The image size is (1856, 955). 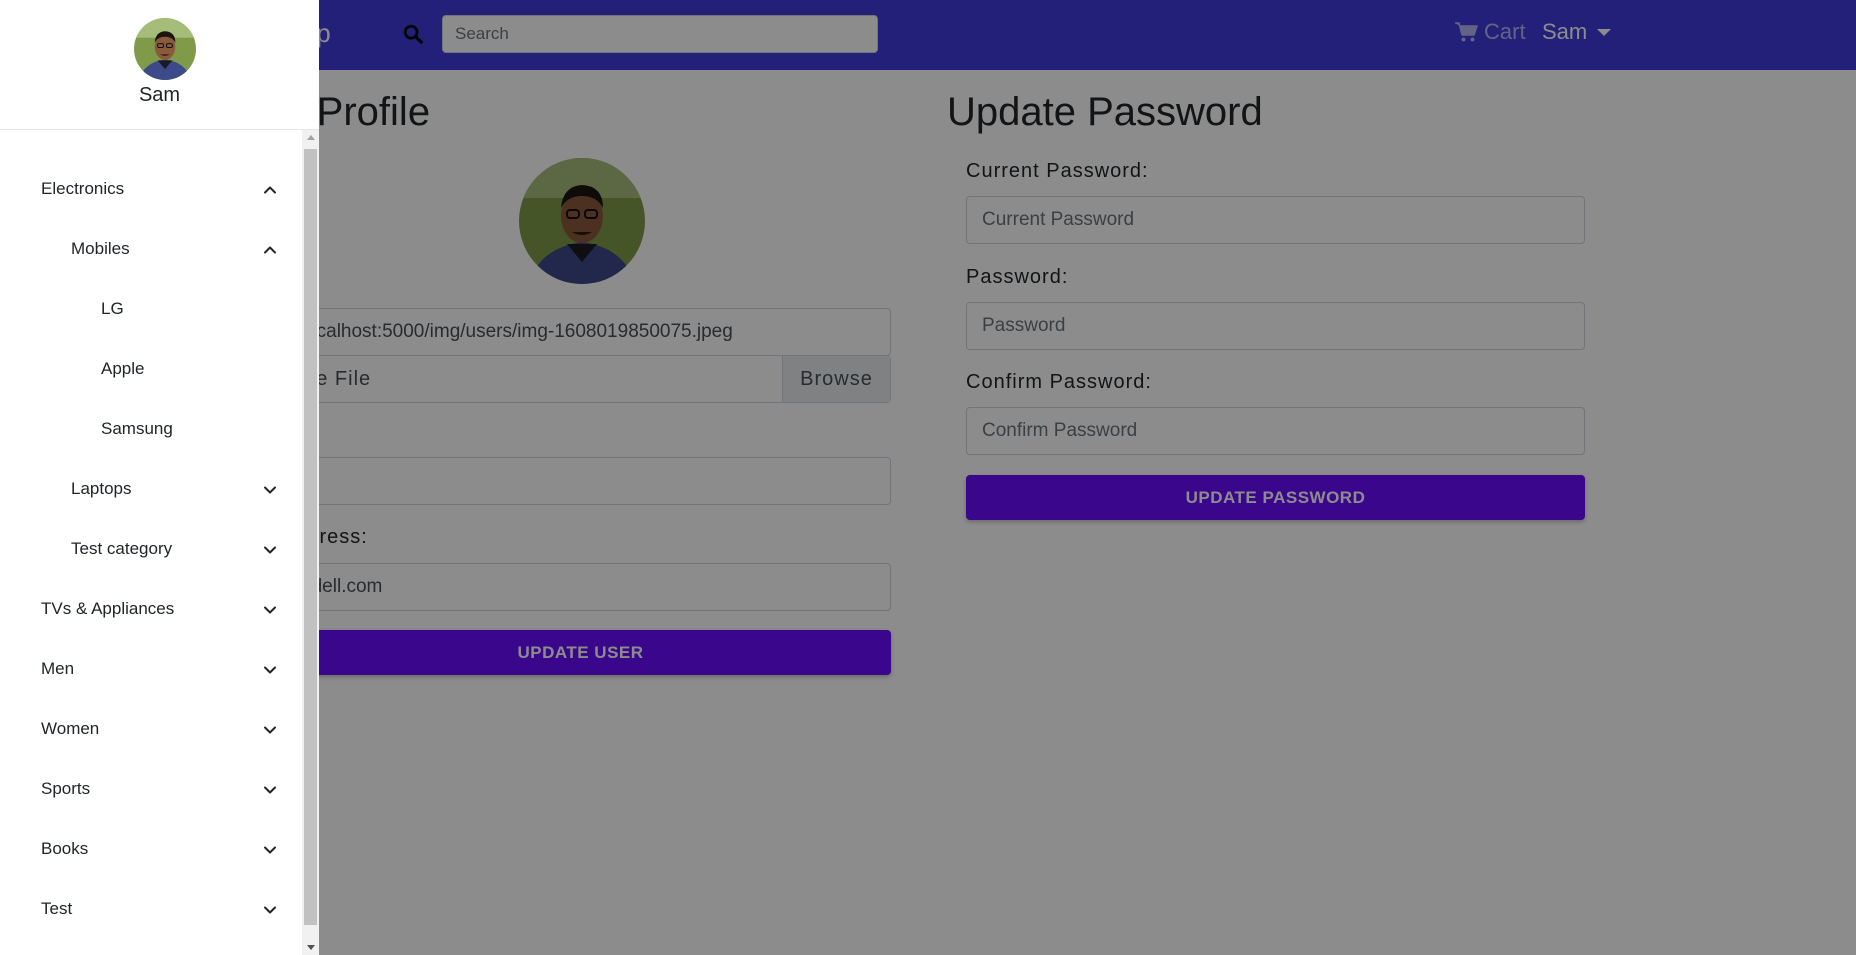 I want to click on sidebar-item-sports: Sports, so click(x=151, y=790).